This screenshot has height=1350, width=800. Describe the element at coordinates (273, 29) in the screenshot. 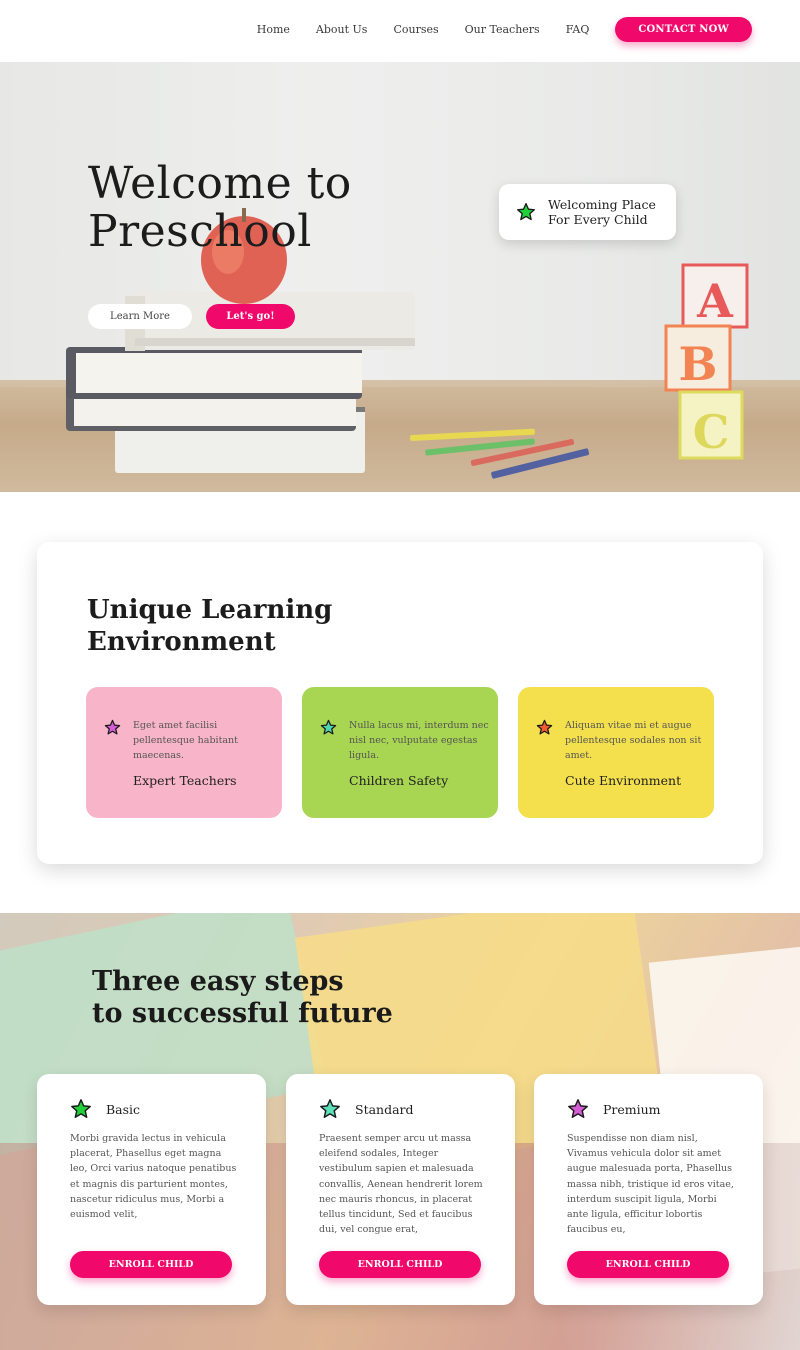

I see `nav-link-home: Home` at that location.